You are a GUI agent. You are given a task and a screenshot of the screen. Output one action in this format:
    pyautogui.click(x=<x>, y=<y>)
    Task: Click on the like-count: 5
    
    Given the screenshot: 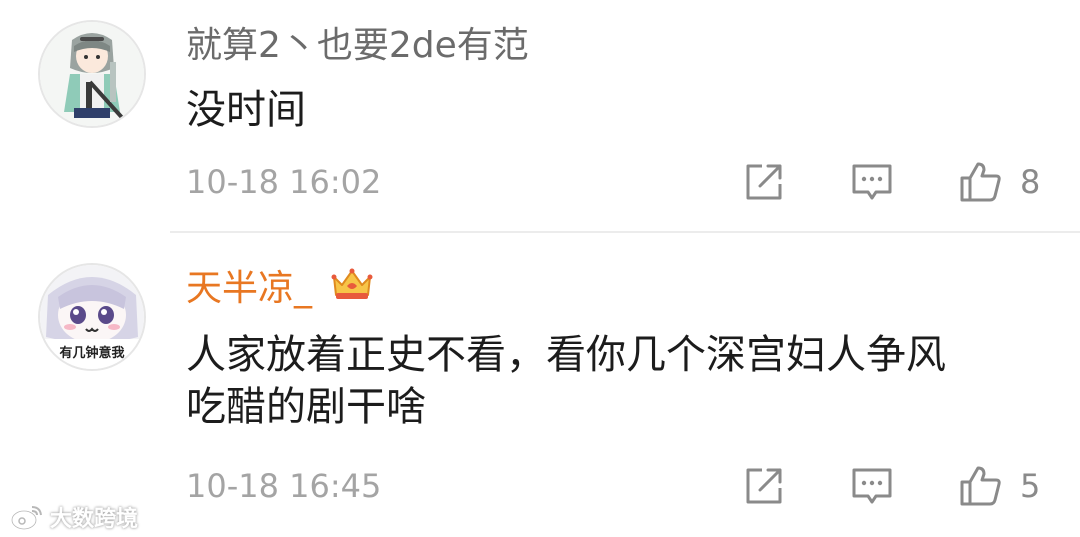 What is the action you would take?
    pyautogui.click(x=1030, y=486)
    